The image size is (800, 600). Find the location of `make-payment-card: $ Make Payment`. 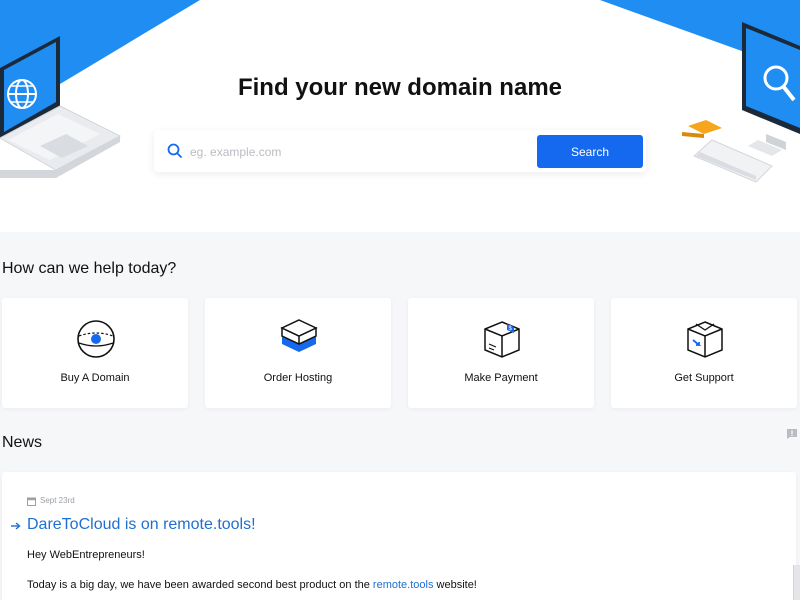

make-payment-card: $ Make Payment is located at coordinates (501, 353).